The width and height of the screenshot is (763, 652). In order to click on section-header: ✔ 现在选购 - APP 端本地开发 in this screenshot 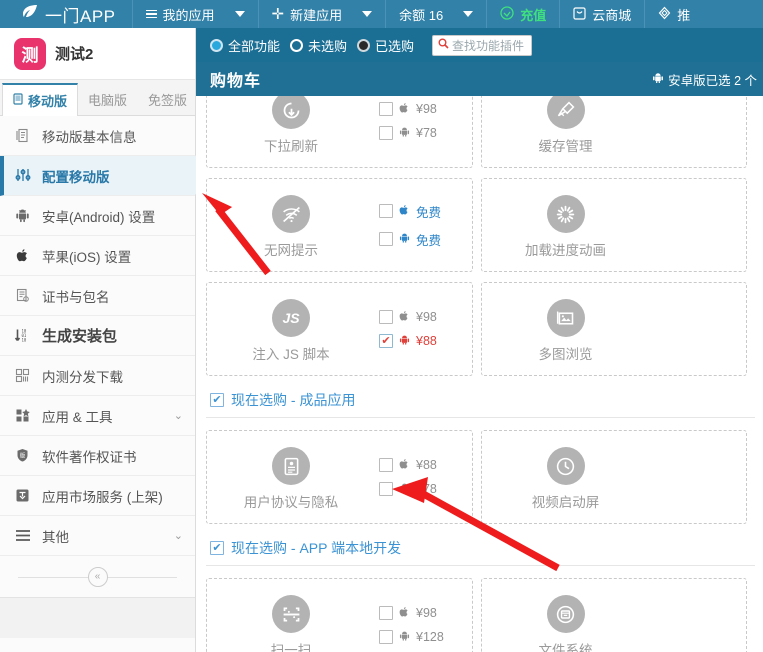, I will do `click(480, 550)`.